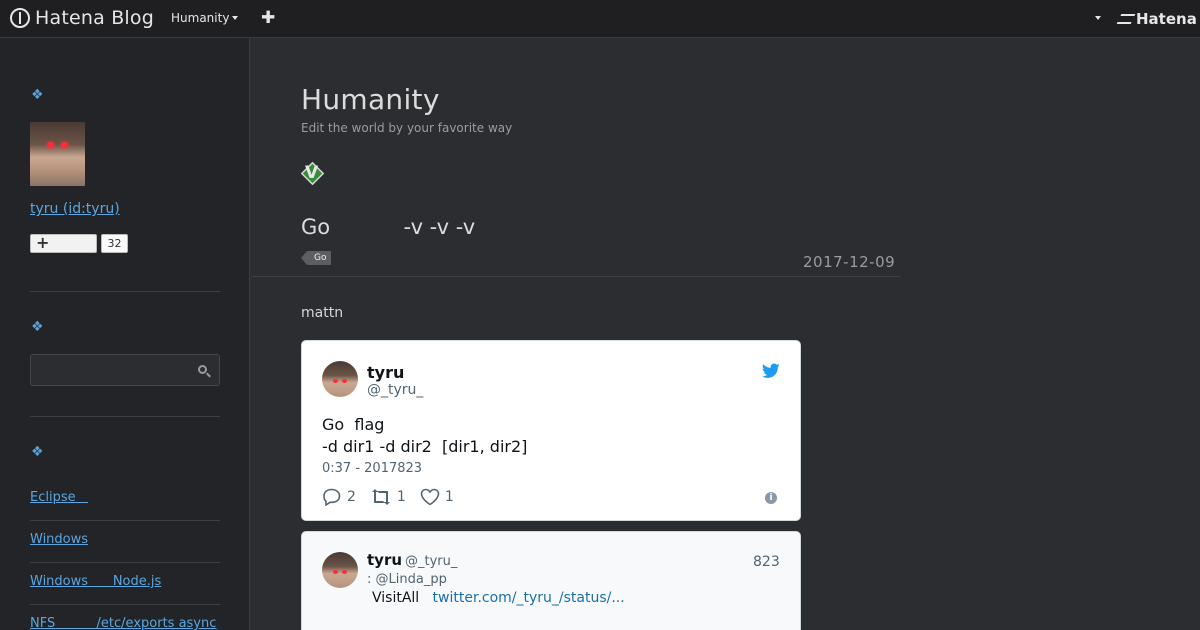 The width and height of the screenshot is (1200, 630). What do you see at coordinates (407, 128) in the screenshot?
I see `blog-description: Edit the world by your favorite way` at bounding box center [407, 128].